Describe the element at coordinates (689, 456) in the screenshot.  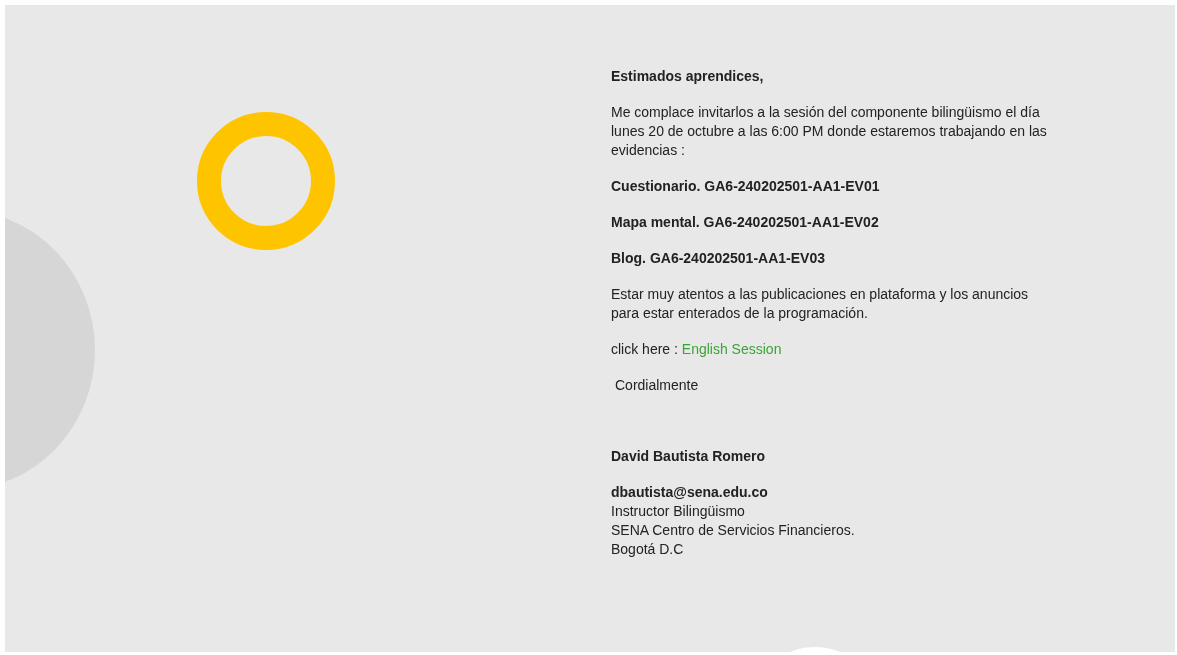
I see `signature-name: David Bautista Romero` at that location.